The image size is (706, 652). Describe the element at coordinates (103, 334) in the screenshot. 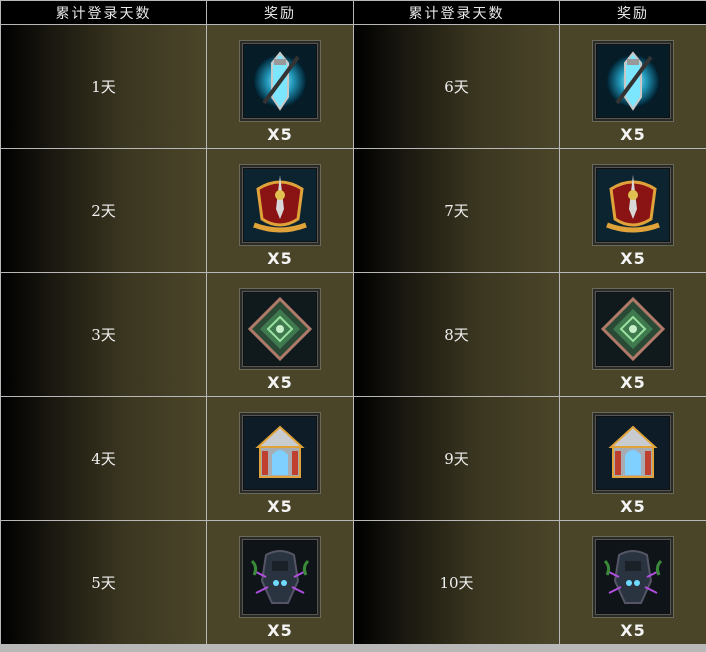

I see `day-count-cell: 3天` at that location.